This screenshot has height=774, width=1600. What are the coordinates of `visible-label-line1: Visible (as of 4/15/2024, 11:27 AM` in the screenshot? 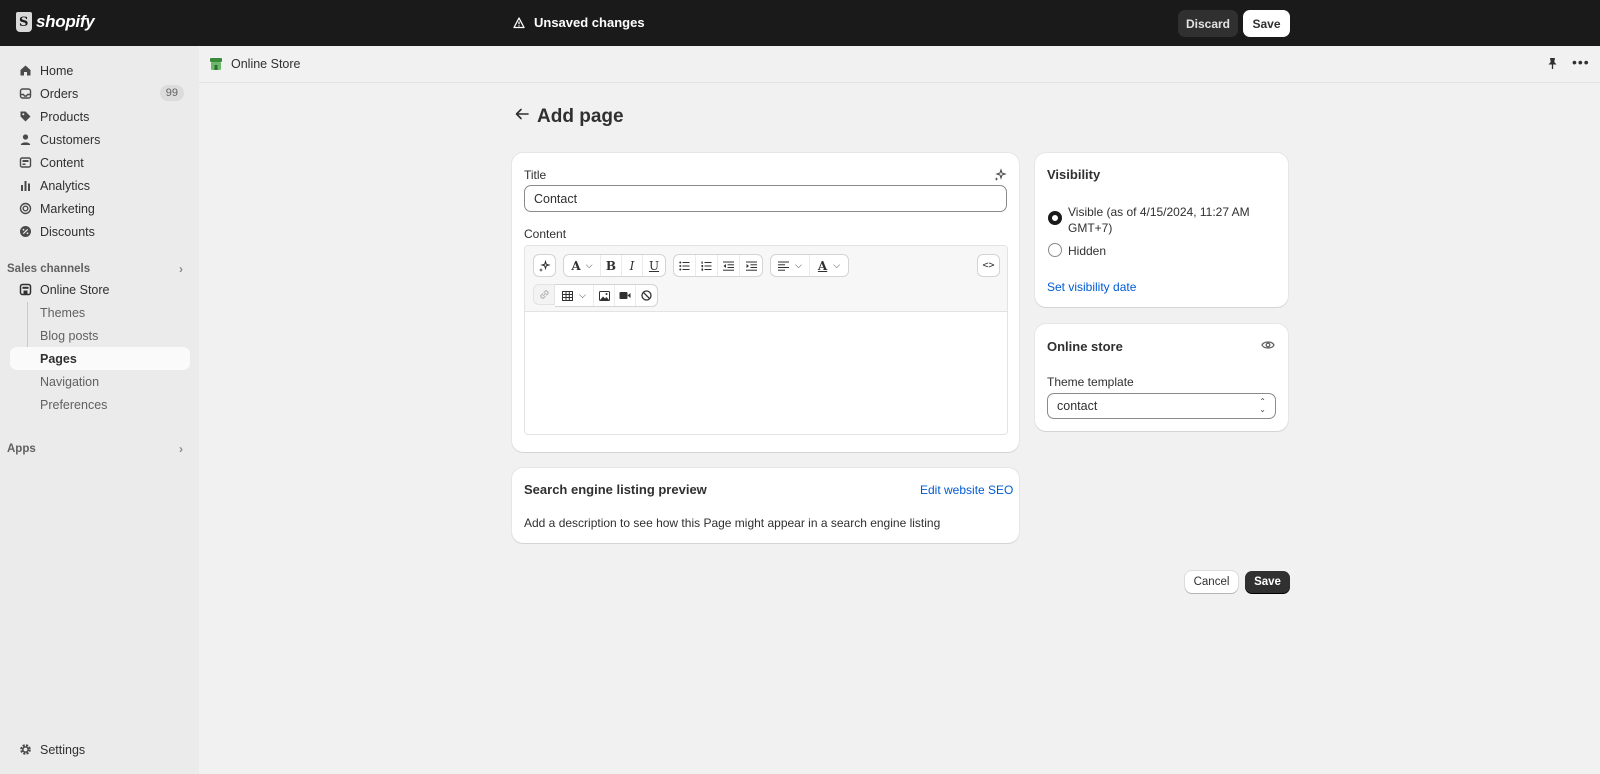 It's located at (1159, 212).